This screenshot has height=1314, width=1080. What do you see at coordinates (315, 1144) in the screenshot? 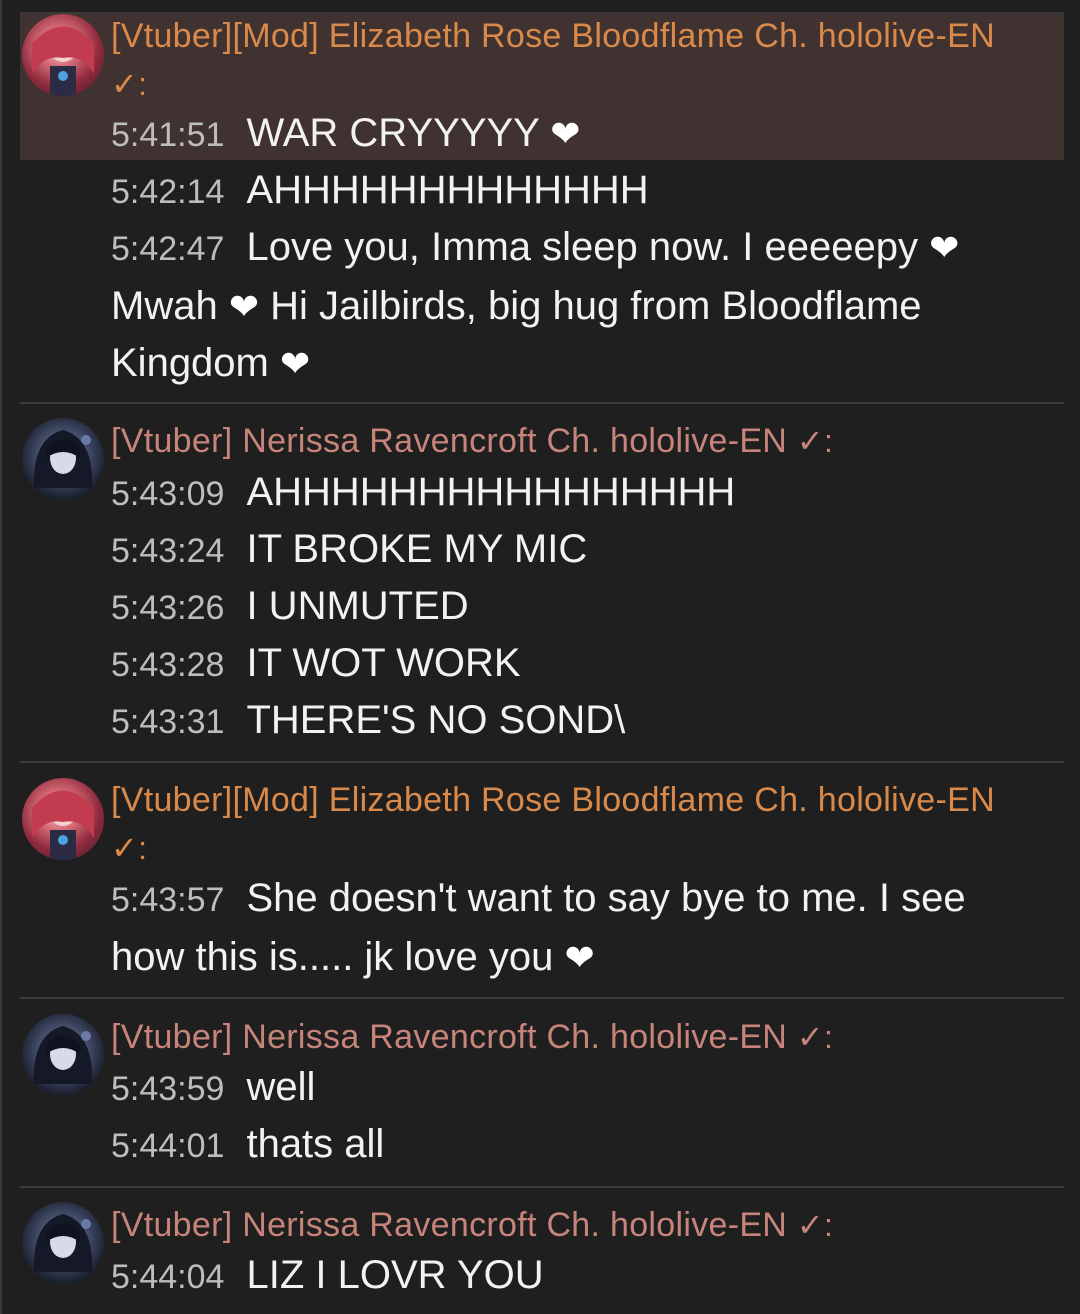
I see `message-text: thats all` at bounding box center [315, 1144].